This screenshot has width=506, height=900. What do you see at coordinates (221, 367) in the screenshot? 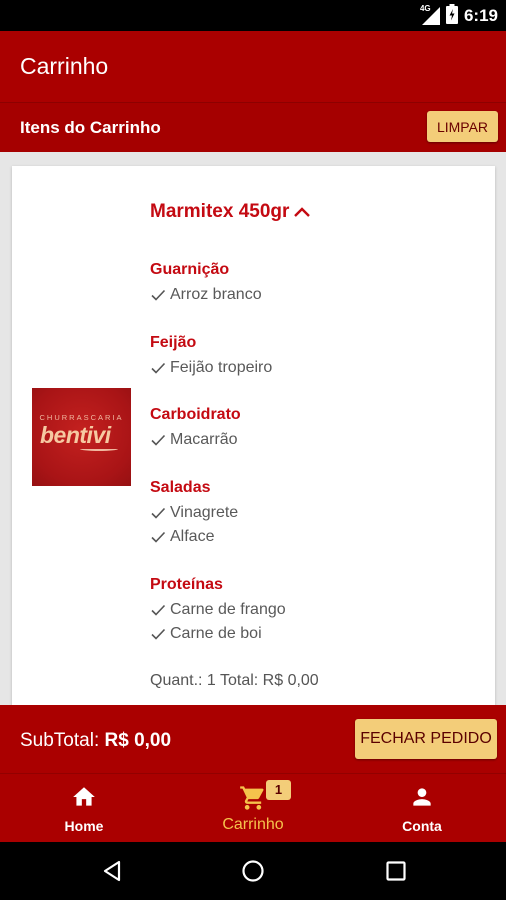
I see `option-label: Feijão tropeiro` at bounding box center [221, 367].